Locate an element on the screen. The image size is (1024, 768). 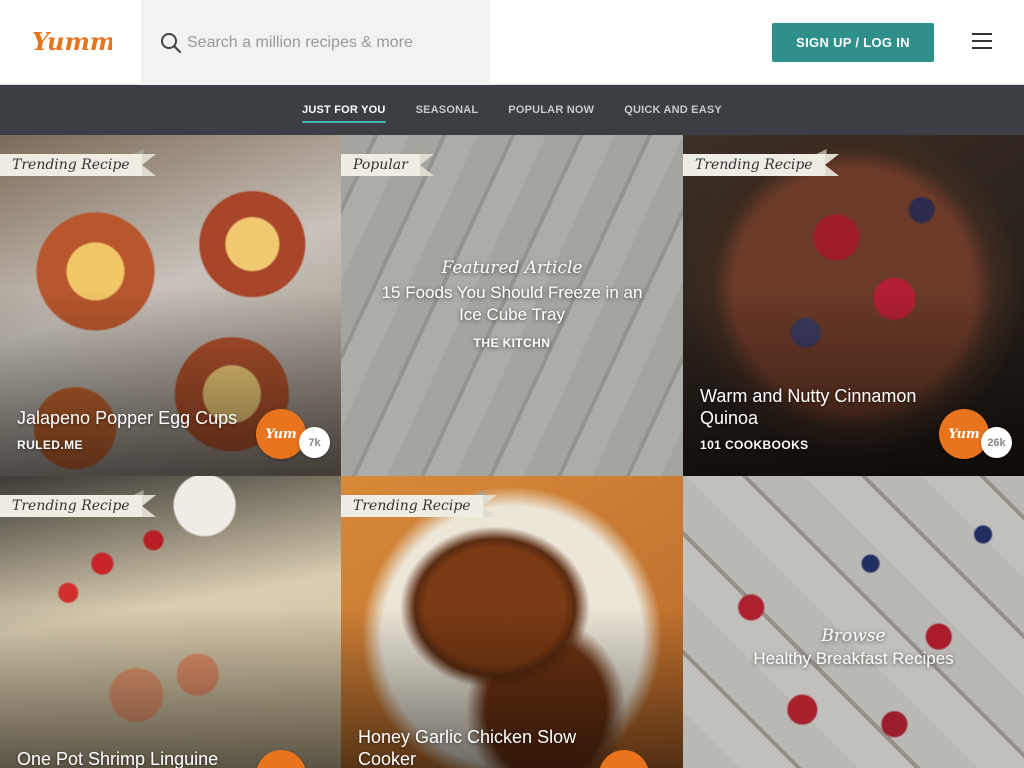
yummly-logo-wordmark: Yummly is located at coordinates (72, 41).